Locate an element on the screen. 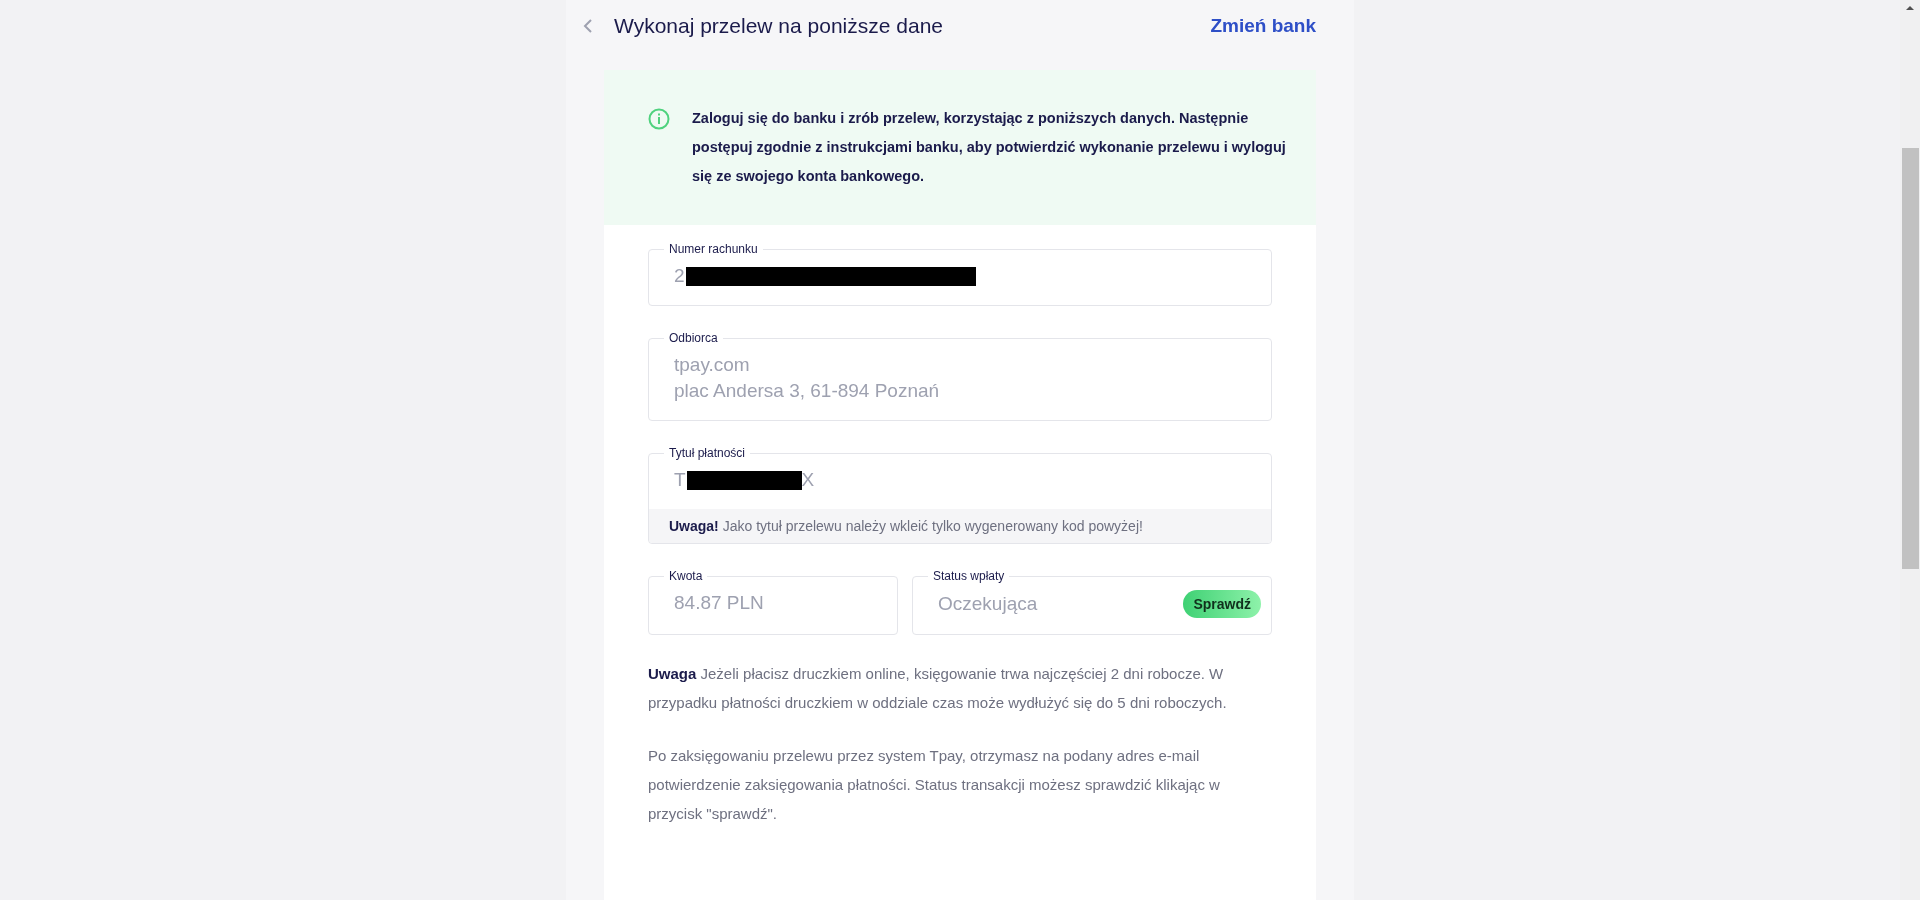 The height and width of the screenshot is (900, 1920). field-note: Uwaga! Jako tytuł przelewu należy wkleić tylko wygenerowany kod powyżej! is located at coordinates (960, 526).